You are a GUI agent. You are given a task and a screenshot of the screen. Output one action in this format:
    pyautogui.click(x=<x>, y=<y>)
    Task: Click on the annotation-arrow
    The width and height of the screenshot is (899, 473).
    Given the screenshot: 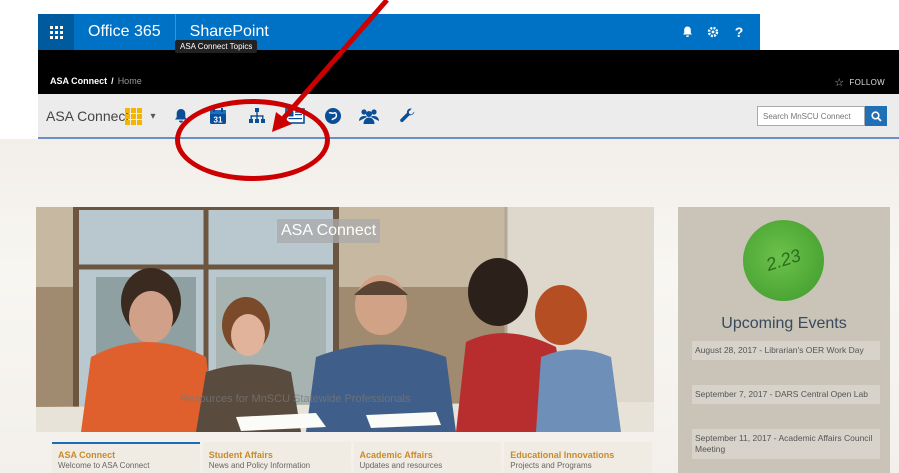 What is the action you would take?
    pyautogui.click(x=330, y=66)
    